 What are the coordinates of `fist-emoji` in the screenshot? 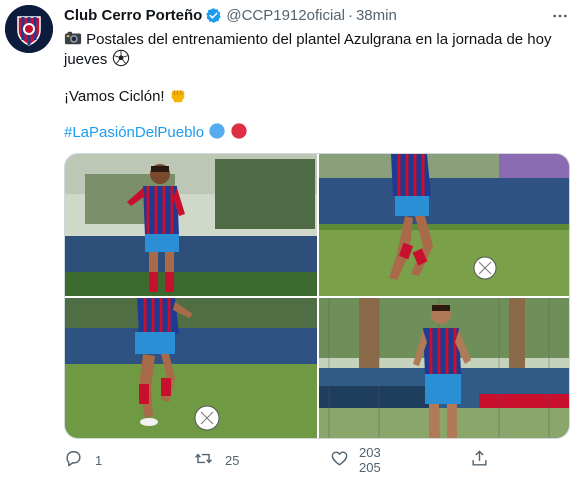 It's located at (178, 98).